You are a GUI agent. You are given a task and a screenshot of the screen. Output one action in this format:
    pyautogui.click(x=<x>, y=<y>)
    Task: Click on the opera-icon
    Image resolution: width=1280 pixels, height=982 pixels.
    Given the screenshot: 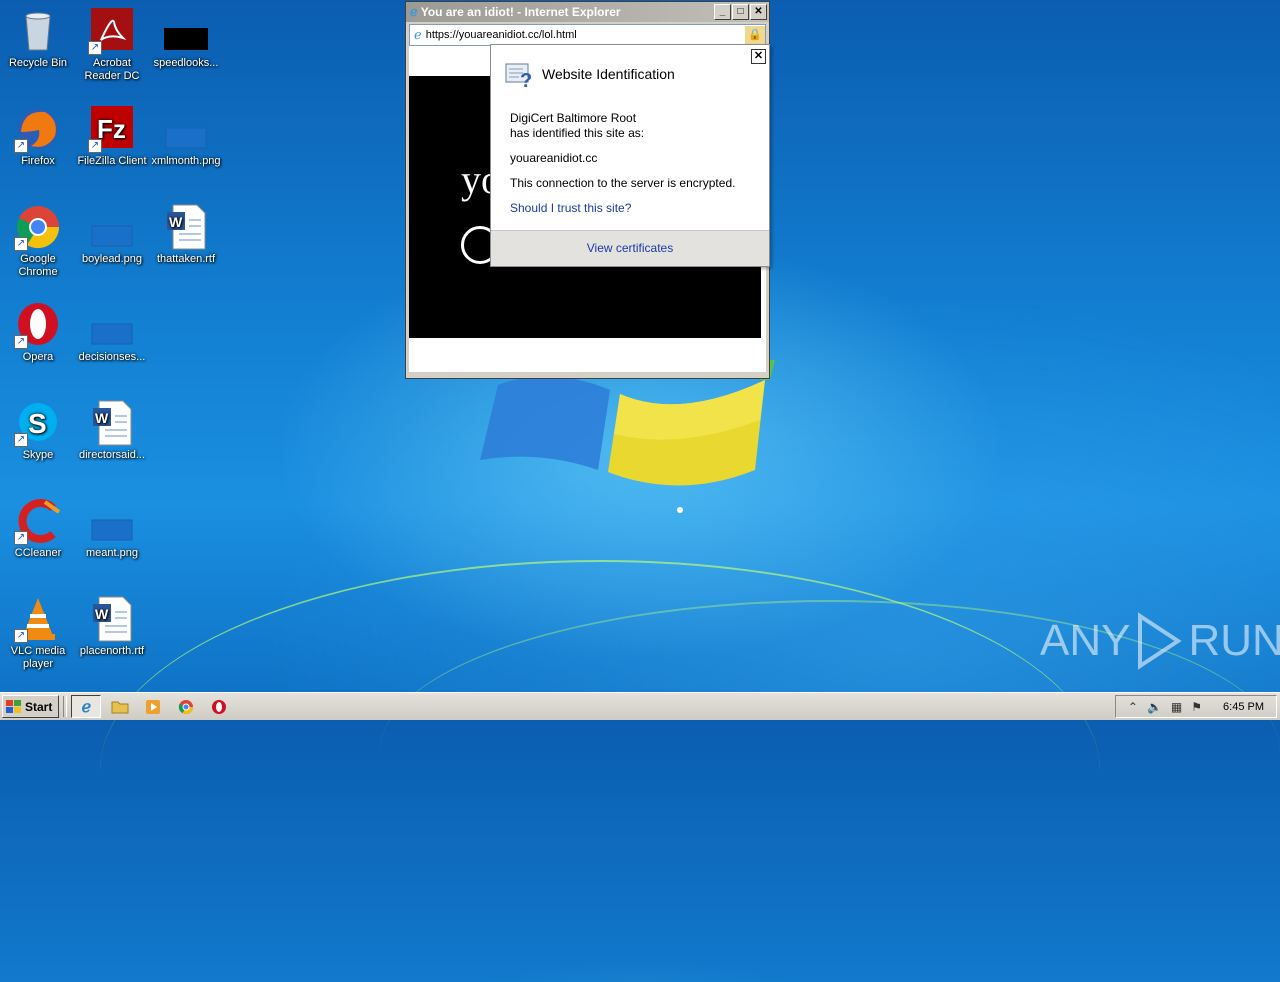 What is the action you would take?
    pyautogui.click(x=219, y=706)
    